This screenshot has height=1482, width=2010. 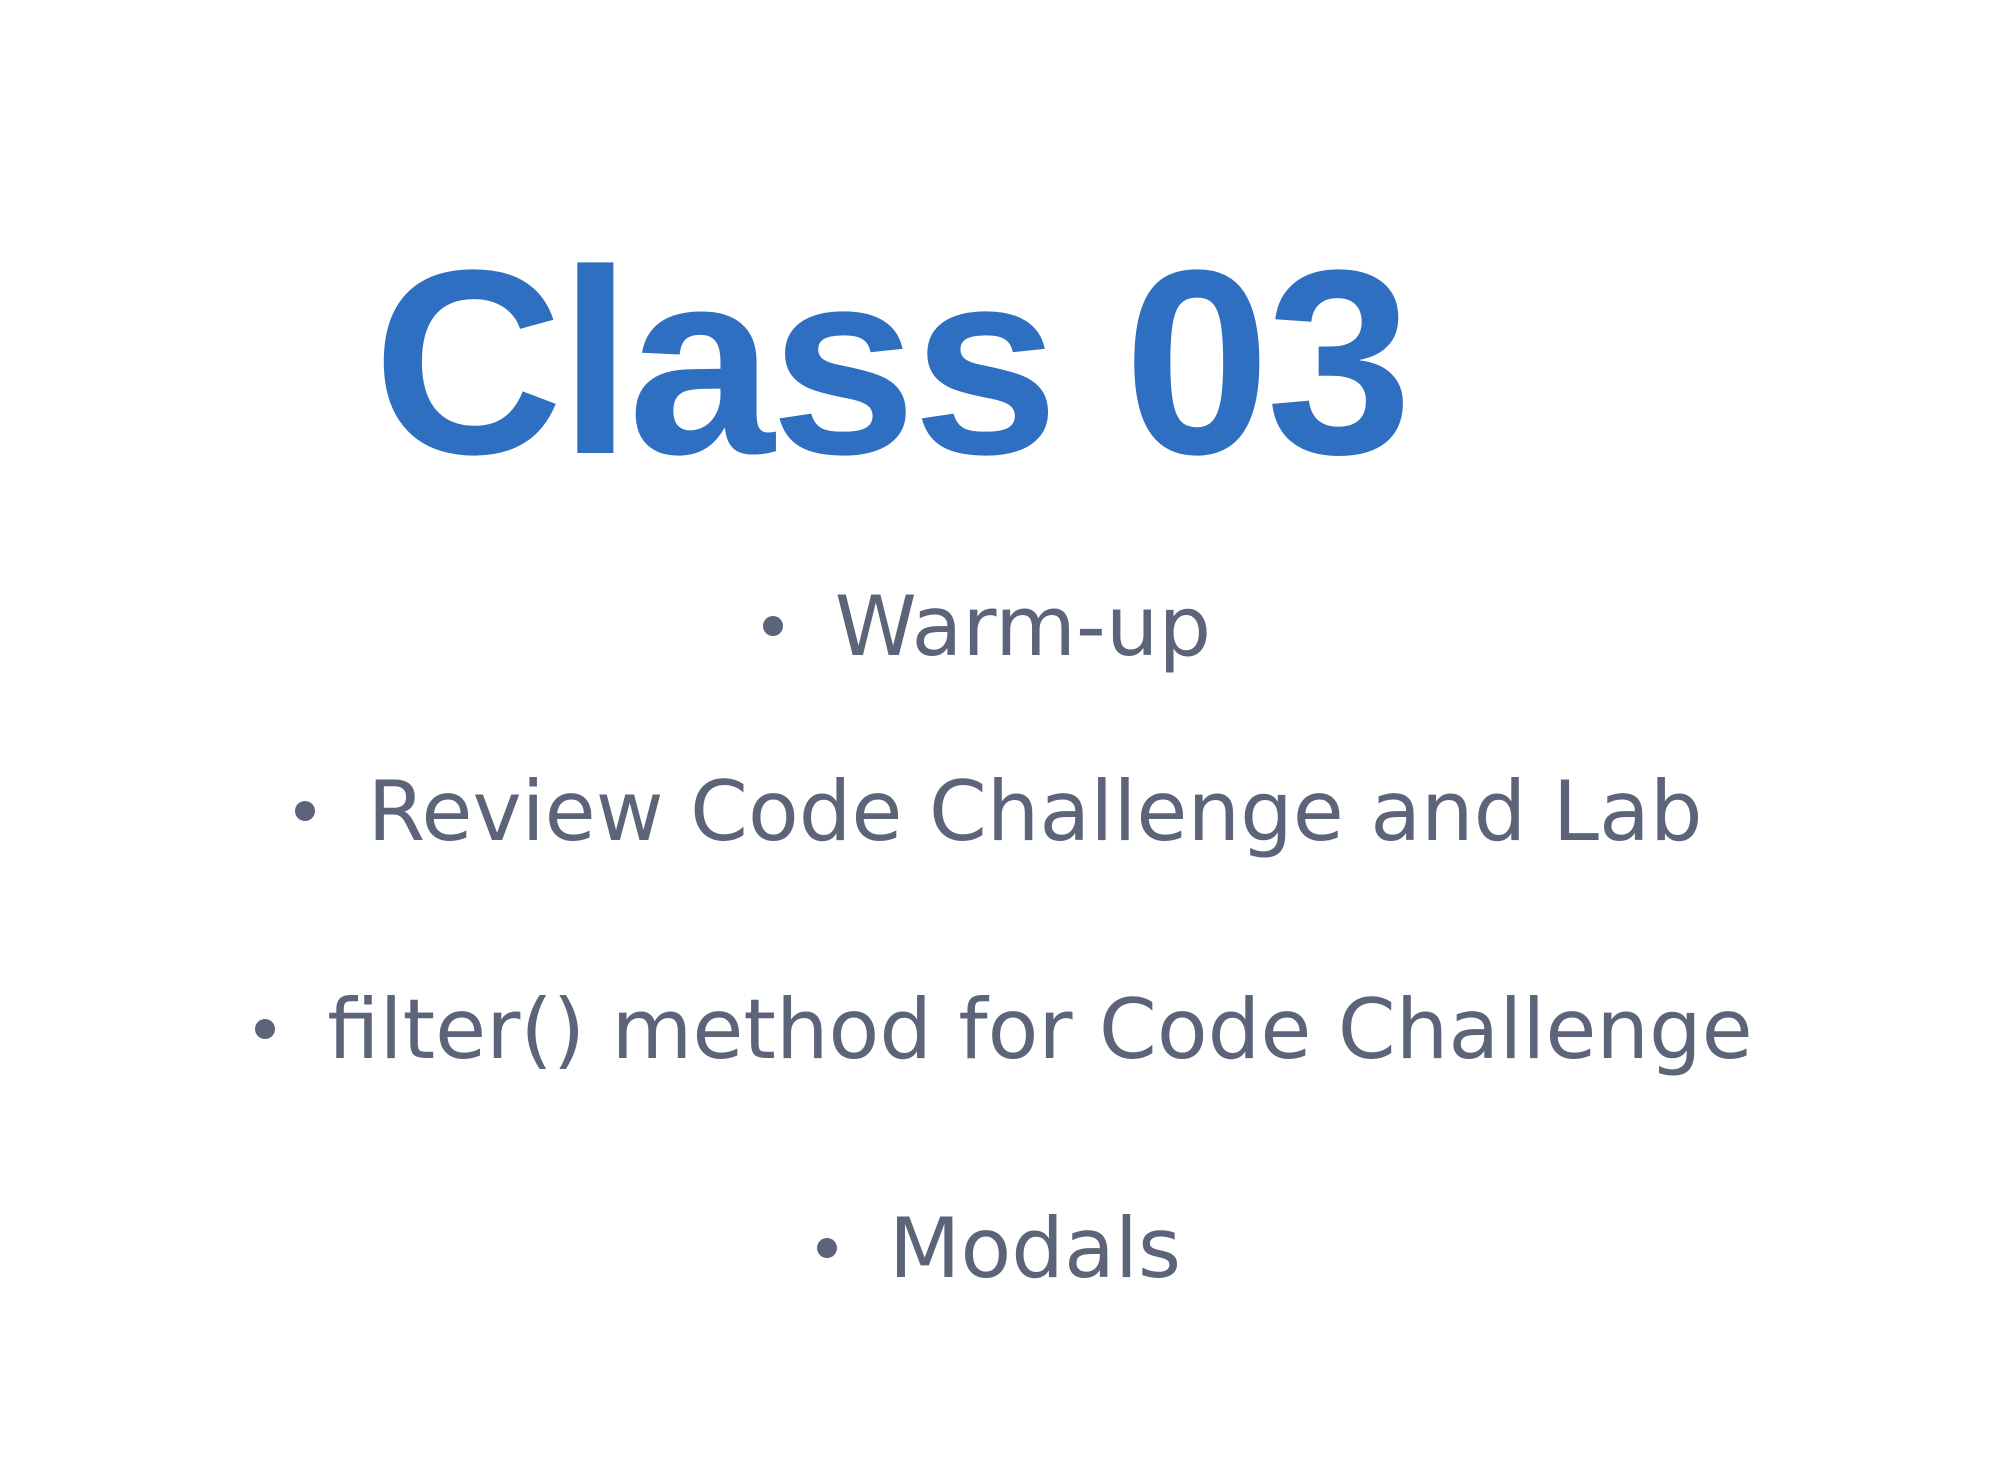 I want to click on agenda-item-label: Warm-up, so click(x=1023, y=626).